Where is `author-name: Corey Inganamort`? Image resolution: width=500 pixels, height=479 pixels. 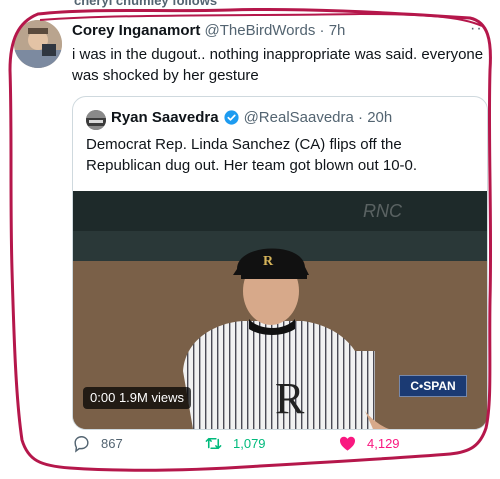
author-name: Corey Inganamort is located at coordinates (136, 30).